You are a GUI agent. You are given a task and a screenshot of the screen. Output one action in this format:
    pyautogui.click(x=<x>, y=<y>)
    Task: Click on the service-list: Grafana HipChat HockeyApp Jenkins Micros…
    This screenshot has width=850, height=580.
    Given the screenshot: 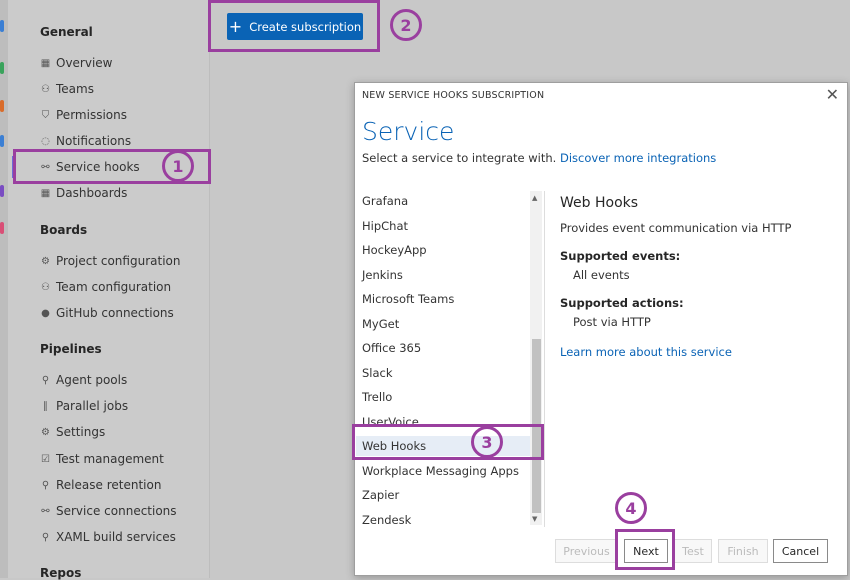 What is the action you would take?
    pyautogui.click(x=450, y=359)
    